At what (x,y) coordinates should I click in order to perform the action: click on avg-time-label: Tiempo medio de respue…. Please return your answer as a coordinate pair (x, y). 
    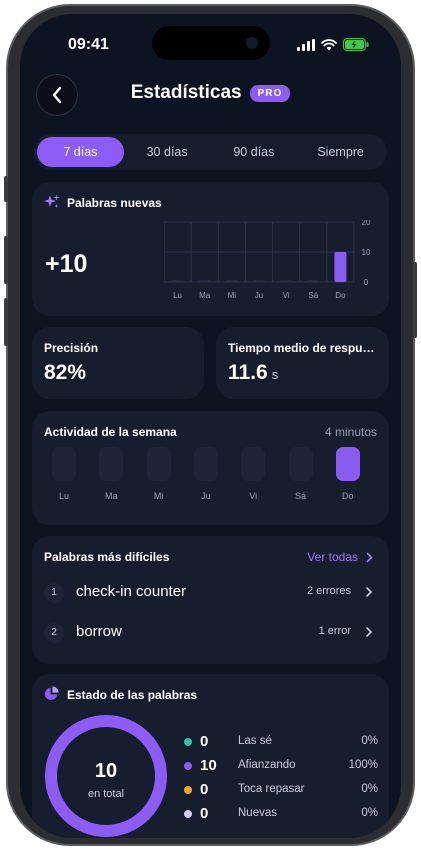
    Looking at the image, I should click on (303, 348).